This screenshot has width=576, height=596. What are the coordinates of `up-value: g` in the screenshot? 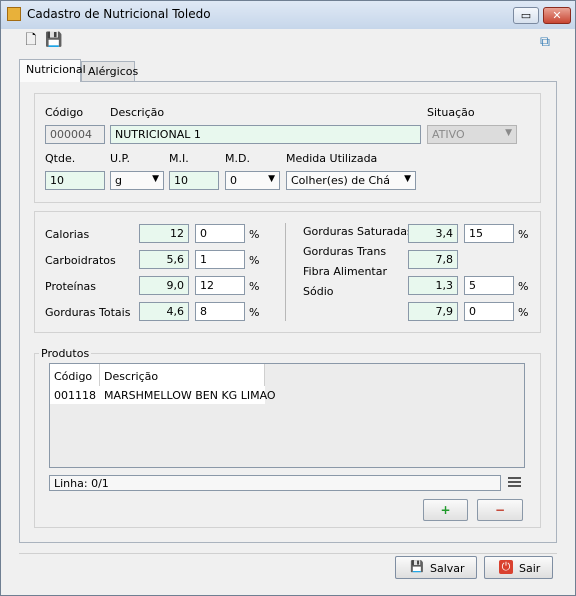 It's located at (118, 180).